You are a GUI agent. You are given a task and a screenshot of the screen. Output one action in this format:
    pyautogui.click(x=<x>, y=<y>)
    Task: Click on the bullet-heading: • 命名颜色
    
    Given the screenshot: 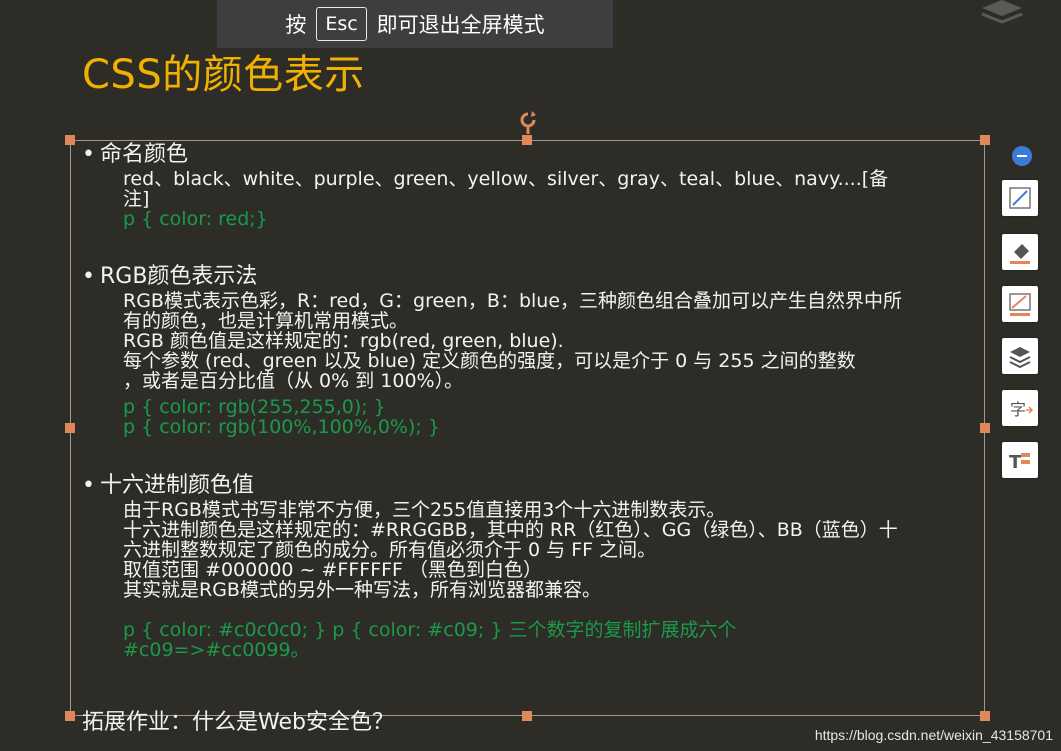 What is the action you would take?
    pyautogui.click(x=135, y=154)
    